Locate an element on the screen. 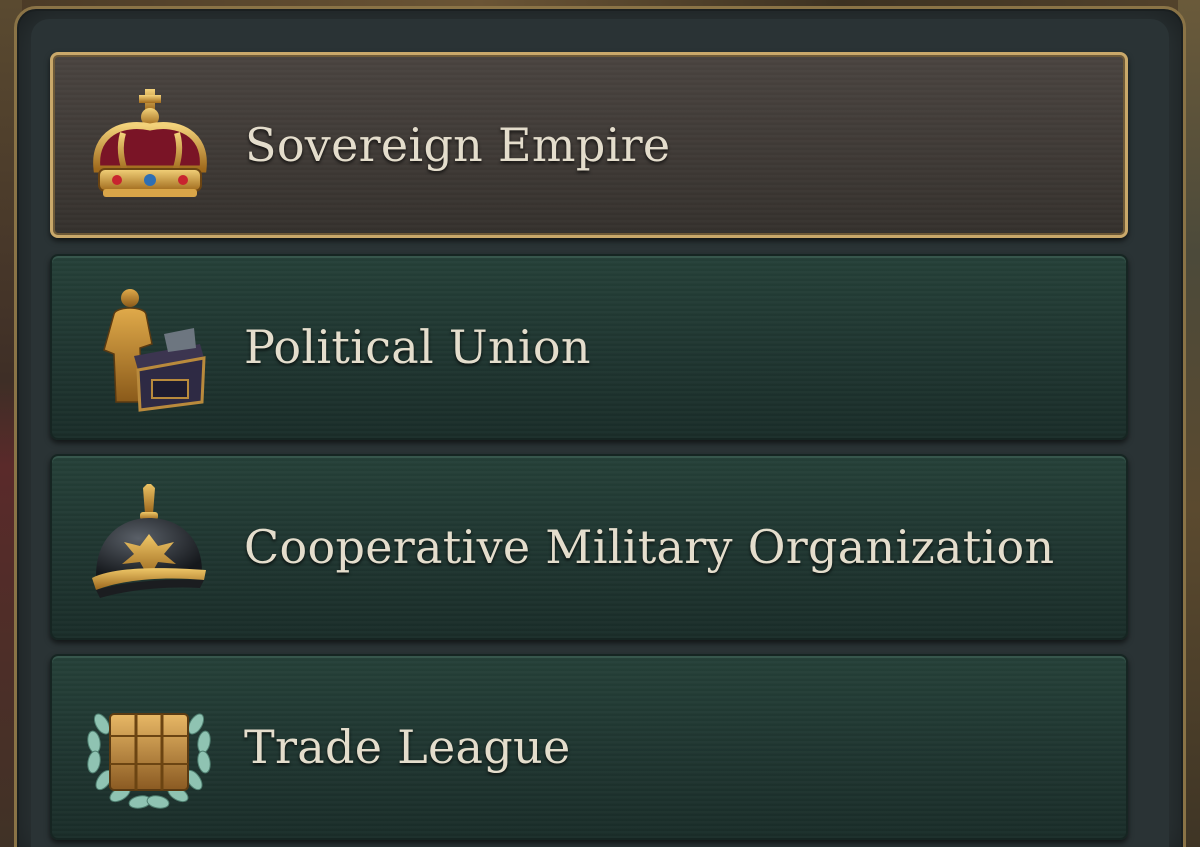 The image size is (1200, 847). option-label: Sovereign Empire is located at coordinates (458, 145).